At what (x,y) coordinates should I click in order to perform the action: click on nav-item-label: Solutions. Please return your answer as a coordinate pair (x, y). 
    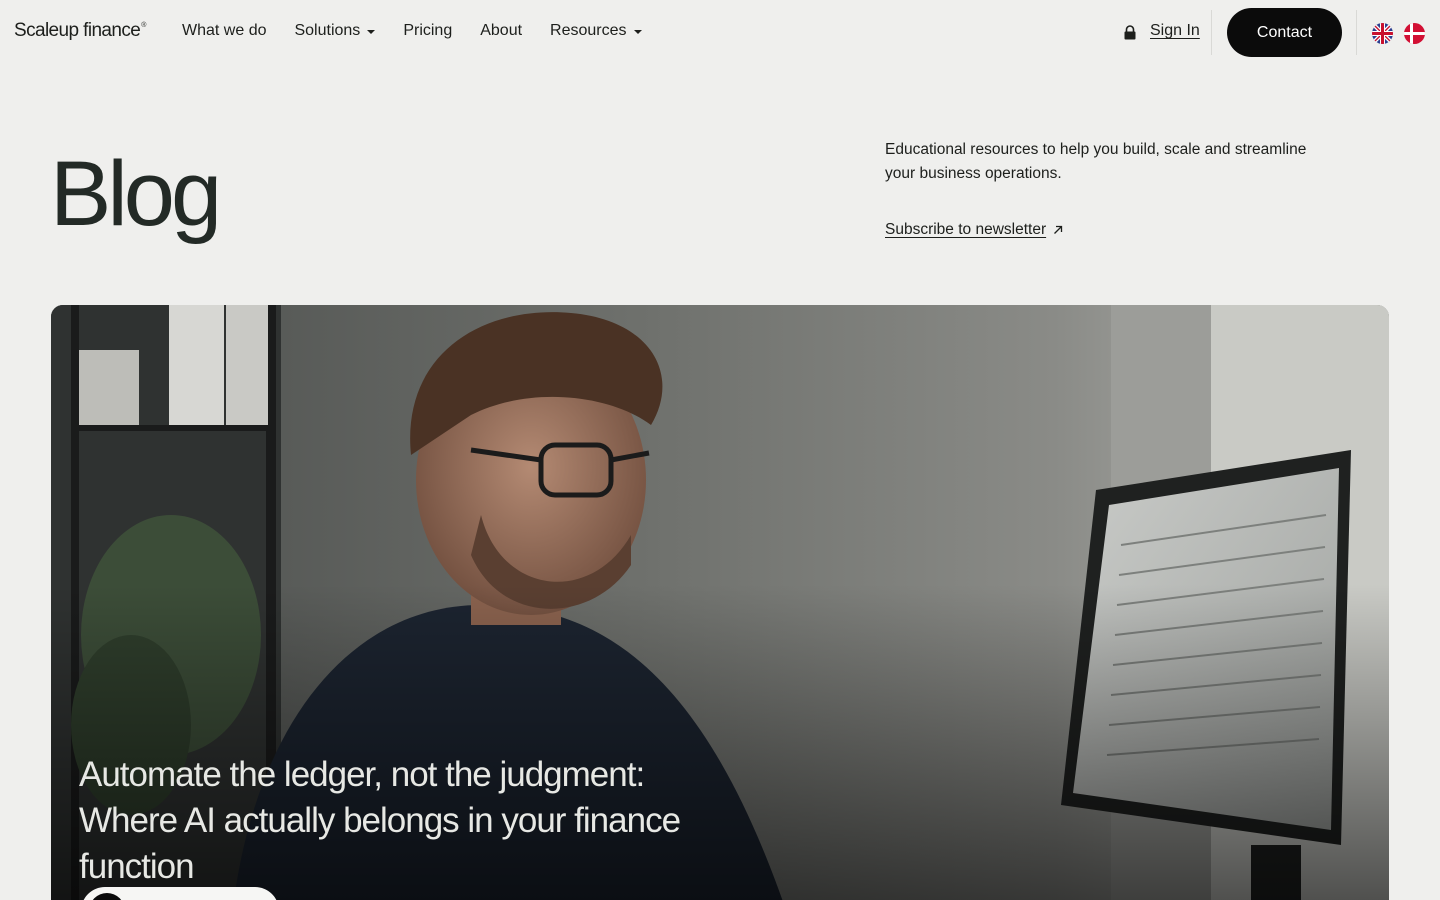
    Looking at the image, I should click on (327, 30).